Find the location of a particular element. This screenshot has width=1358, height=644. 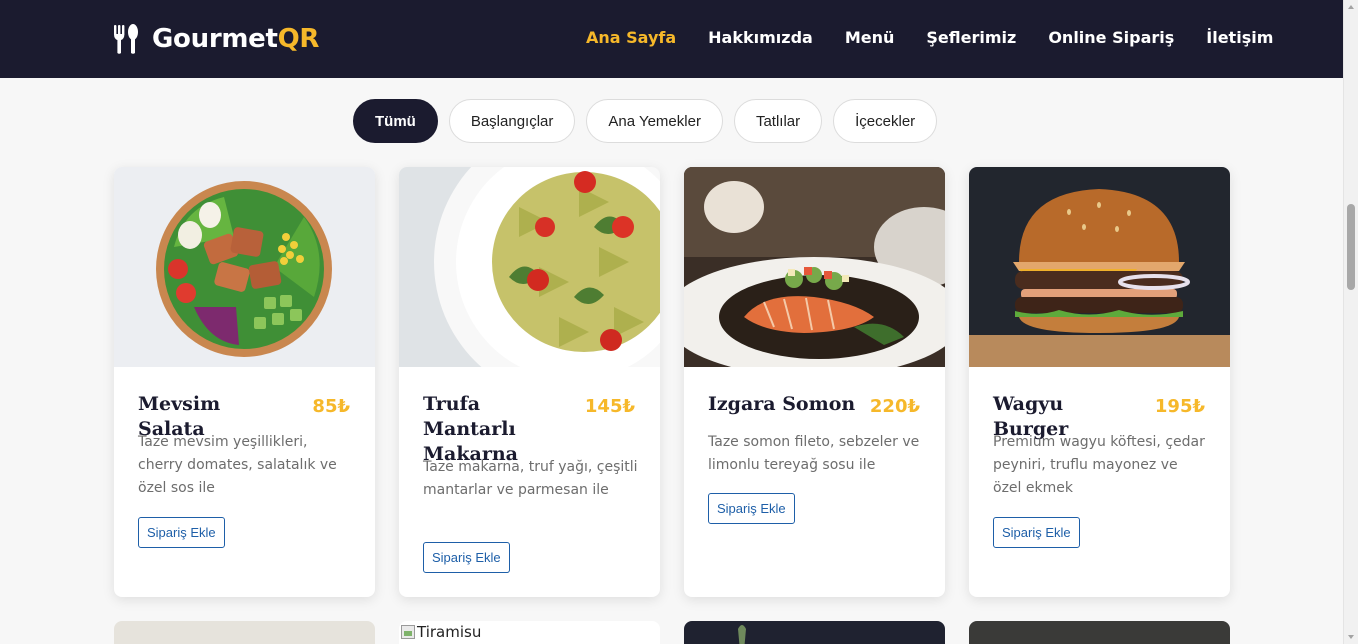

filter-all: Tümü is located at coordinates (395, 121).